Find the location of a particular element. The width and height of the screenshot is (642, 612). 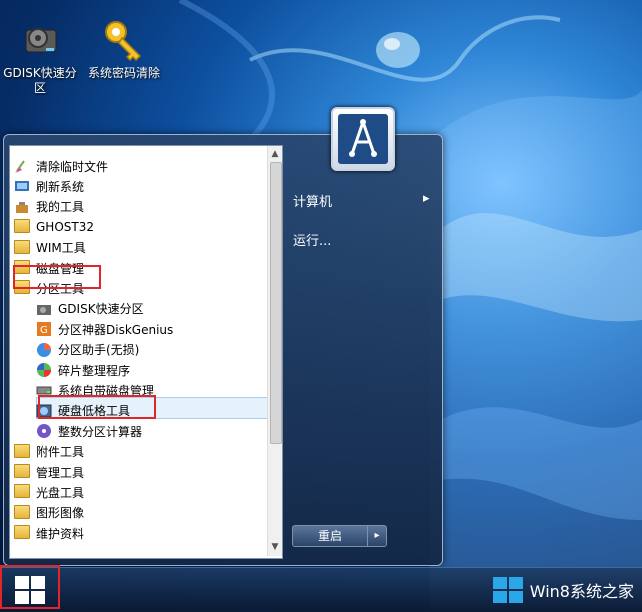

program-label: 管理工具 is located at coordinates (60, 472).